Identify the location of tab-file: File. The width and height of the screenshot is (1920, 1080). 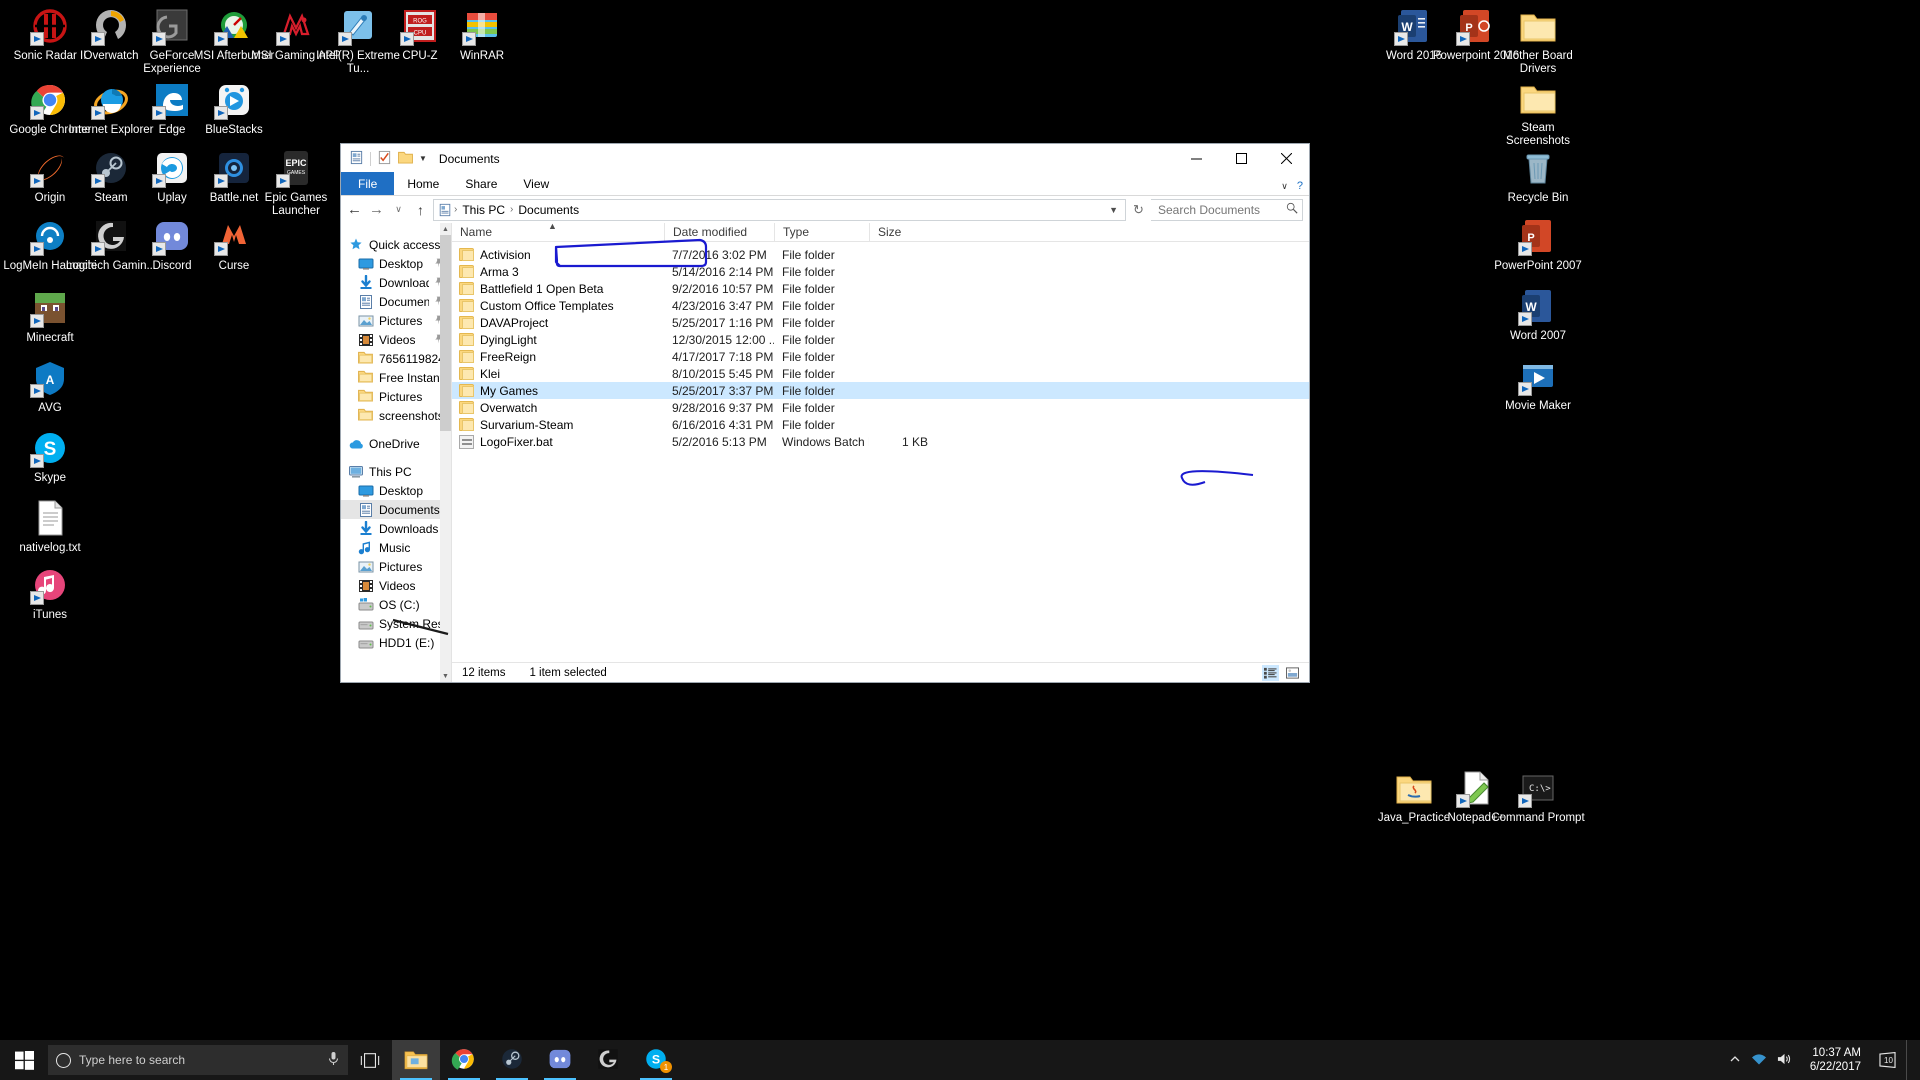
(368, 183).